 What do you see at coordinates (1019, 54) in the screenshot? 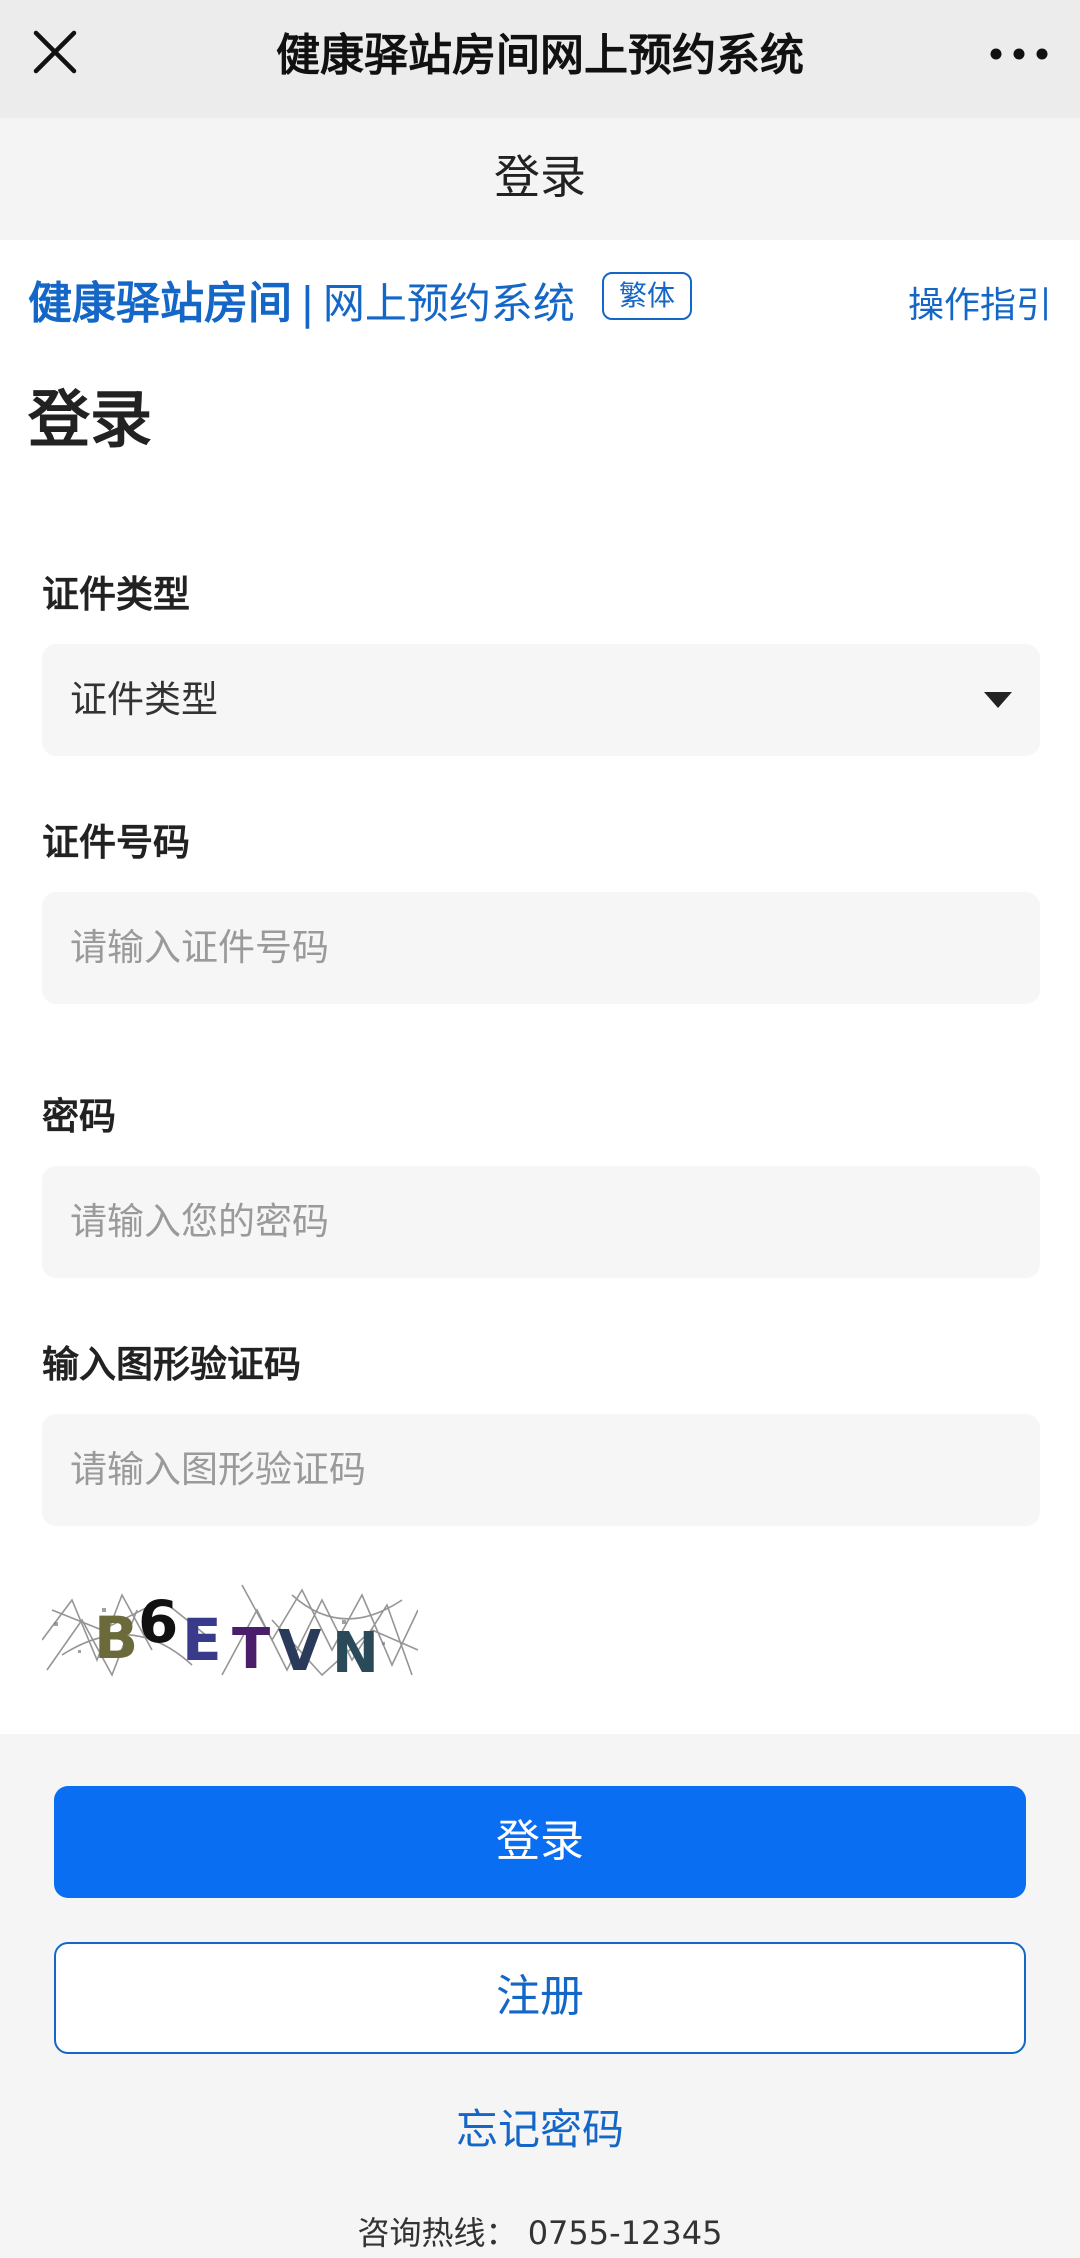
I see `more-dots-icon` at bounding box center [1019, 54].